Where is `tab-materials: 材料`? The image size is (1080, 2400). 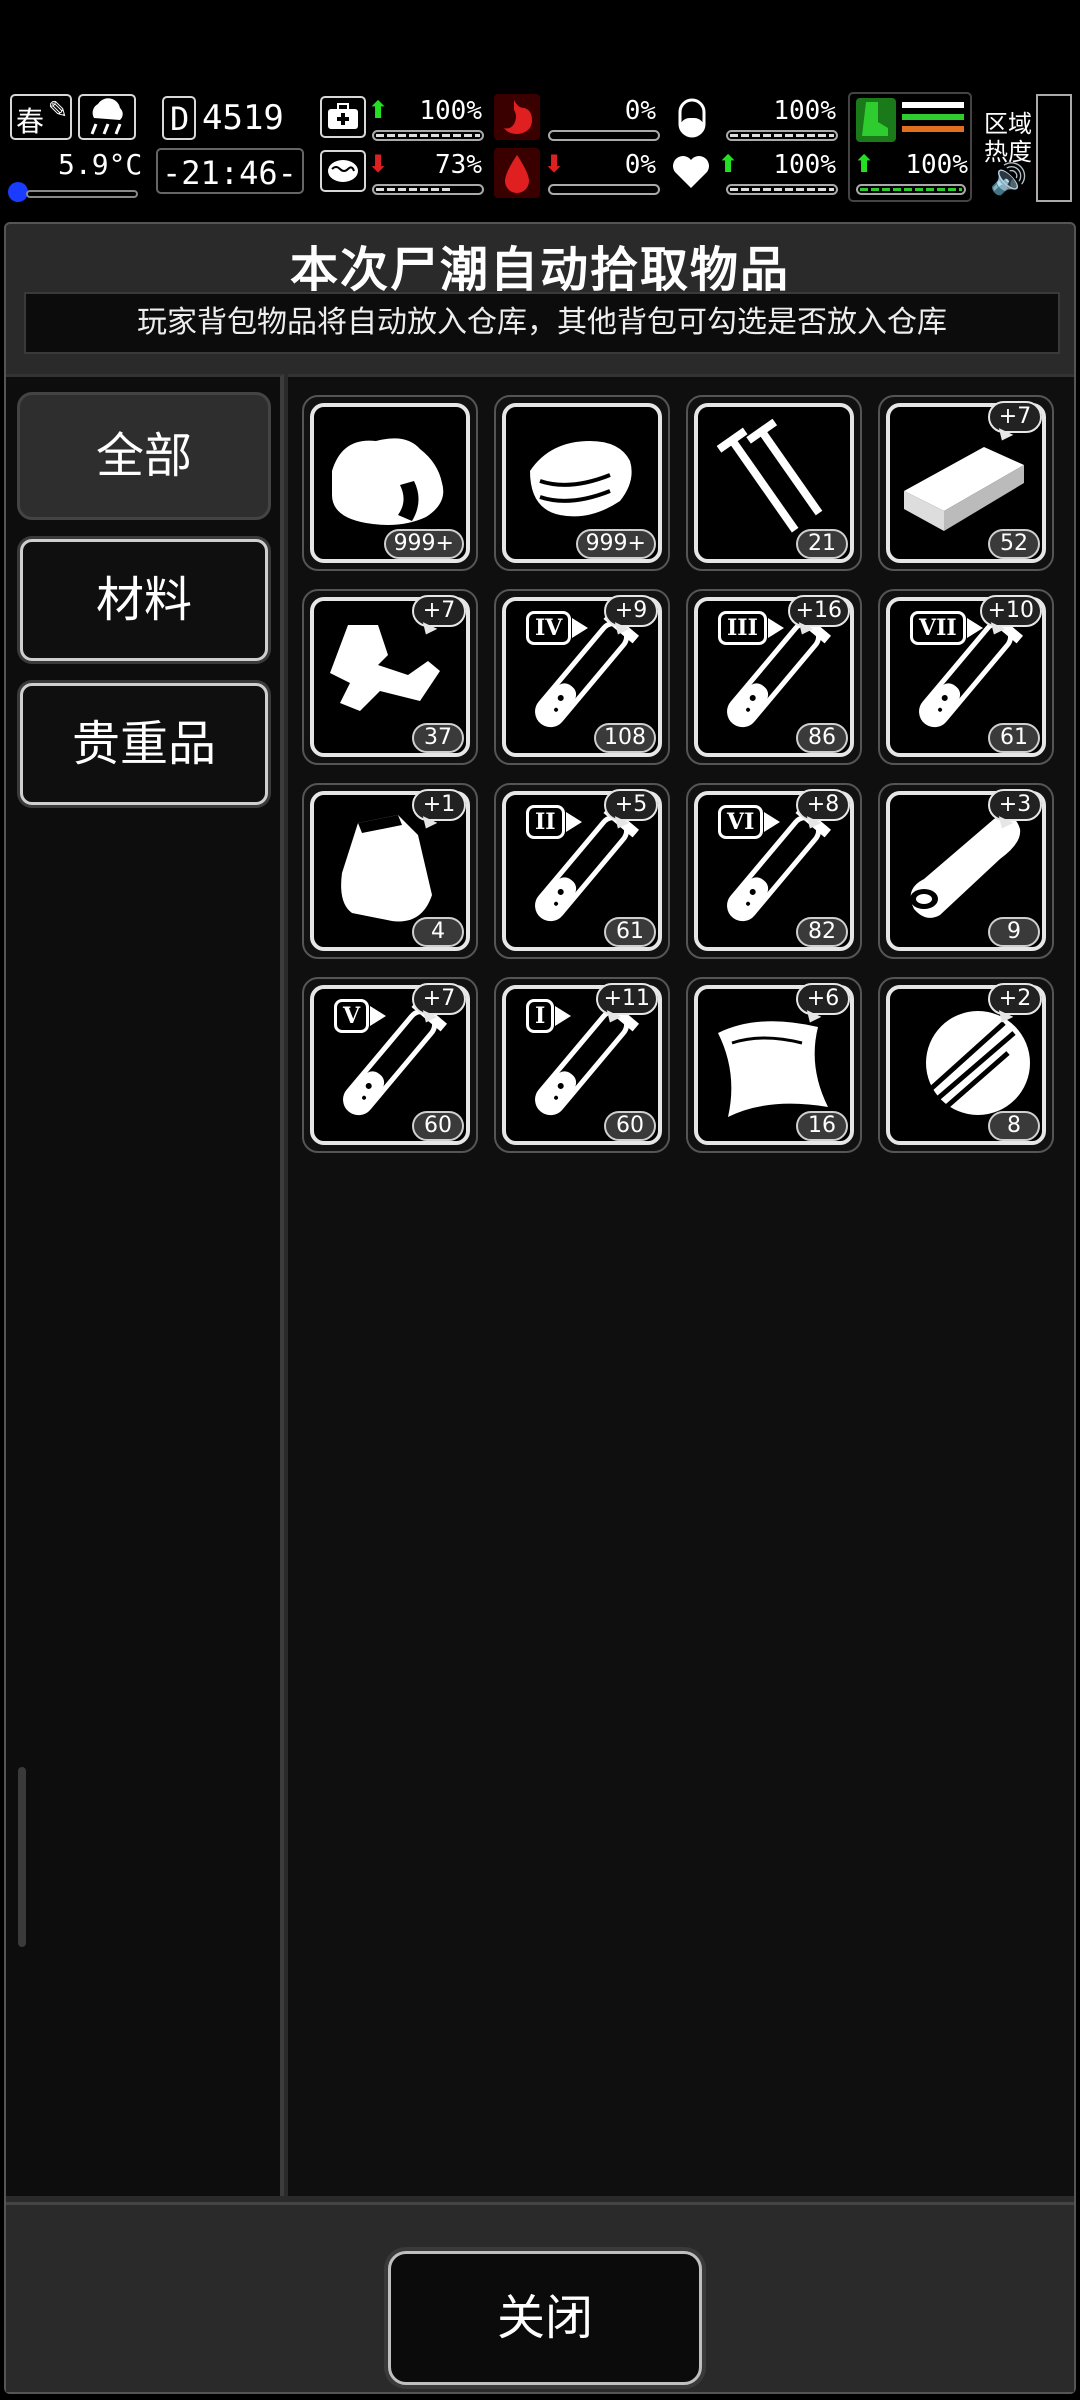
tab-materials: 材料 is located at coordinates (144, 600).